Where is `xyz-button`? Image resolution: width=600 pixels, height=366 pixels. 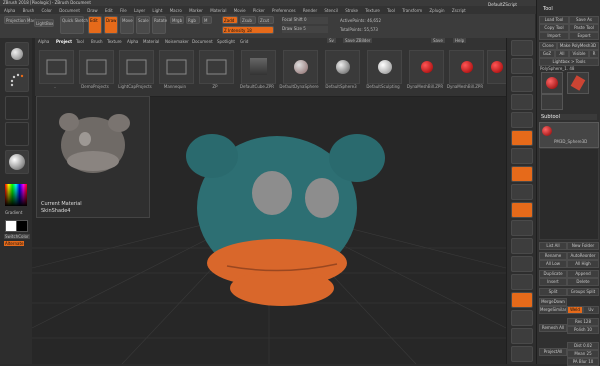 xyz-button is located at coordinates (522, 210).